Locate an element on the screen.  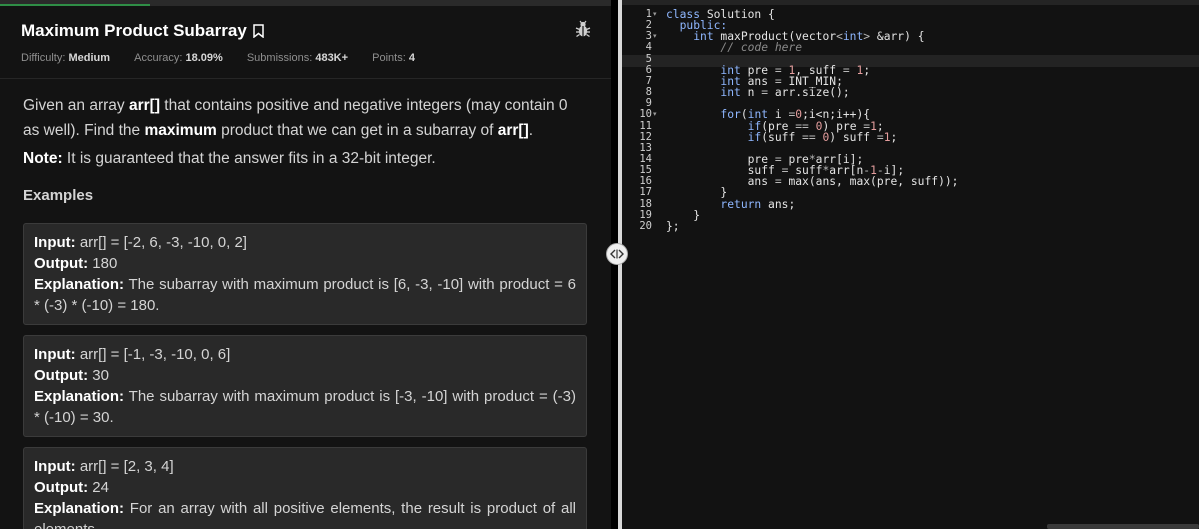
code-line: if(suff == 0) suff =1; is located at coordinates (782, 137).